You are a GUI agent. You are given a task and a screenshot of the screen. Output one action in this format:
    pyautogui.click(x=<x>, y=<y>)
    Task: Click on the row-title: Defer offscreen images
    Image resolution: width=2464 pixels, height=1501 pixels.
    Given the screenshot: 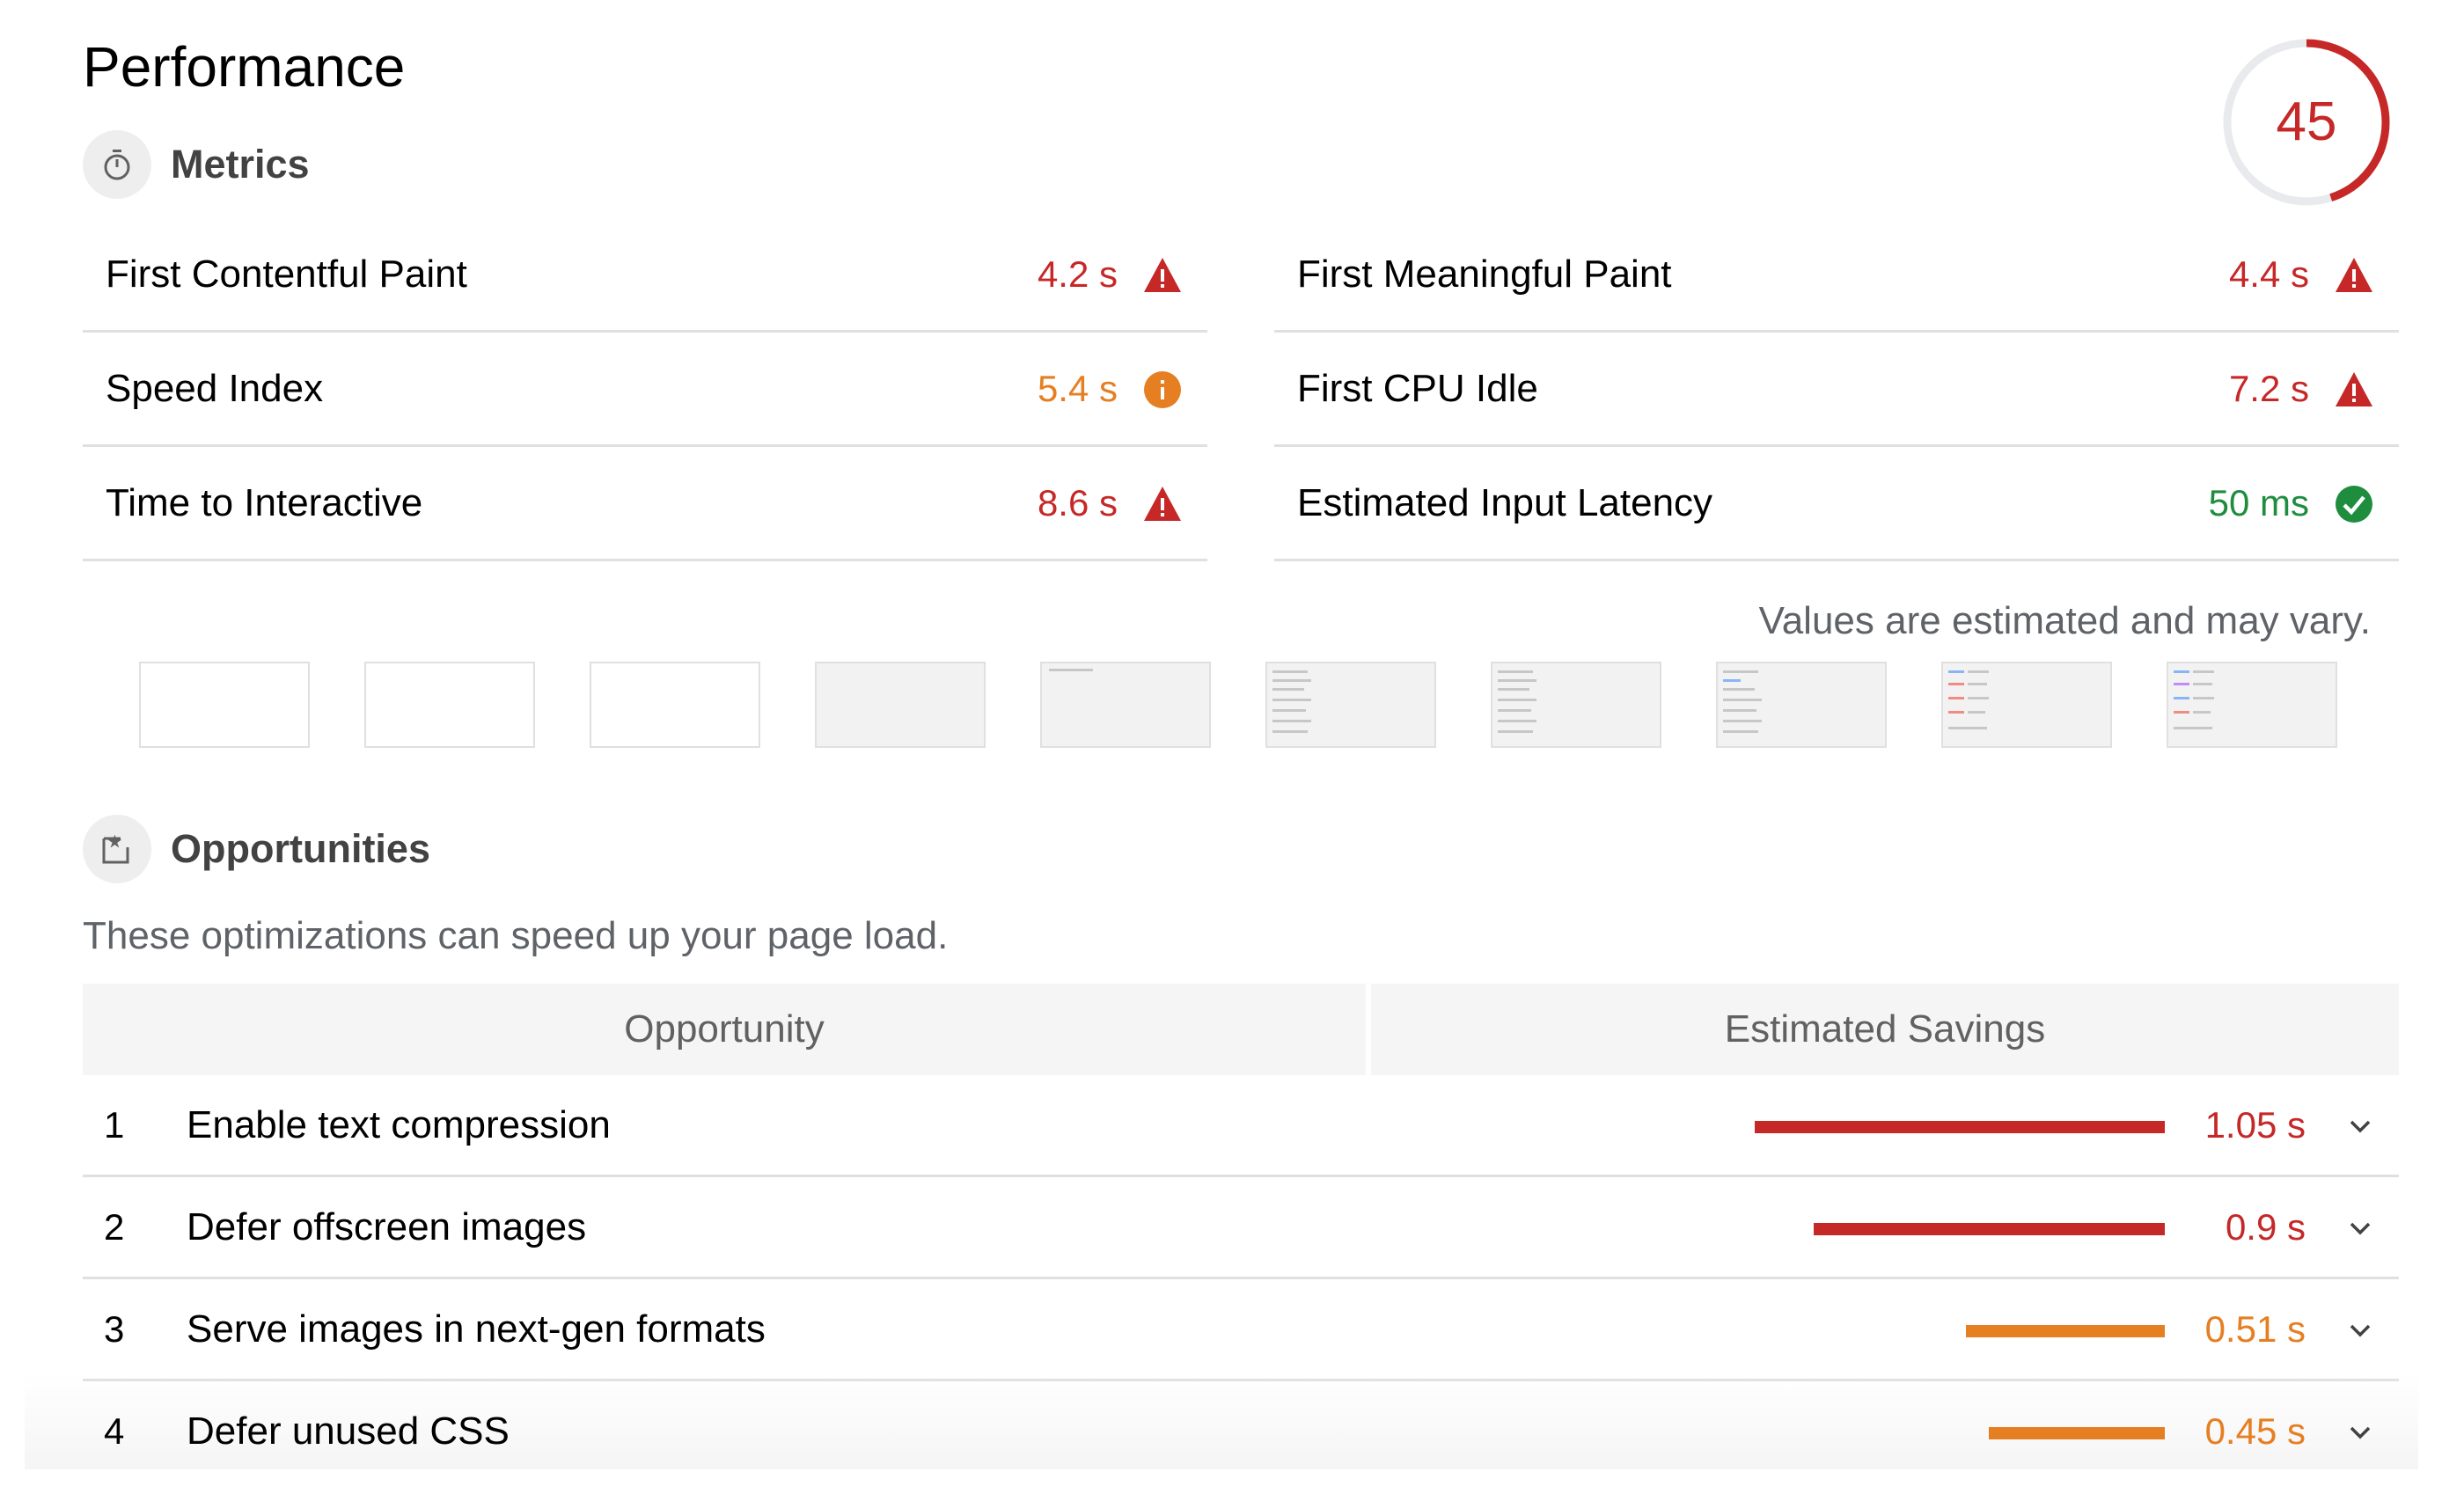 What is the action you would take?
    pyautogui.click(x=387, y=1226)
    